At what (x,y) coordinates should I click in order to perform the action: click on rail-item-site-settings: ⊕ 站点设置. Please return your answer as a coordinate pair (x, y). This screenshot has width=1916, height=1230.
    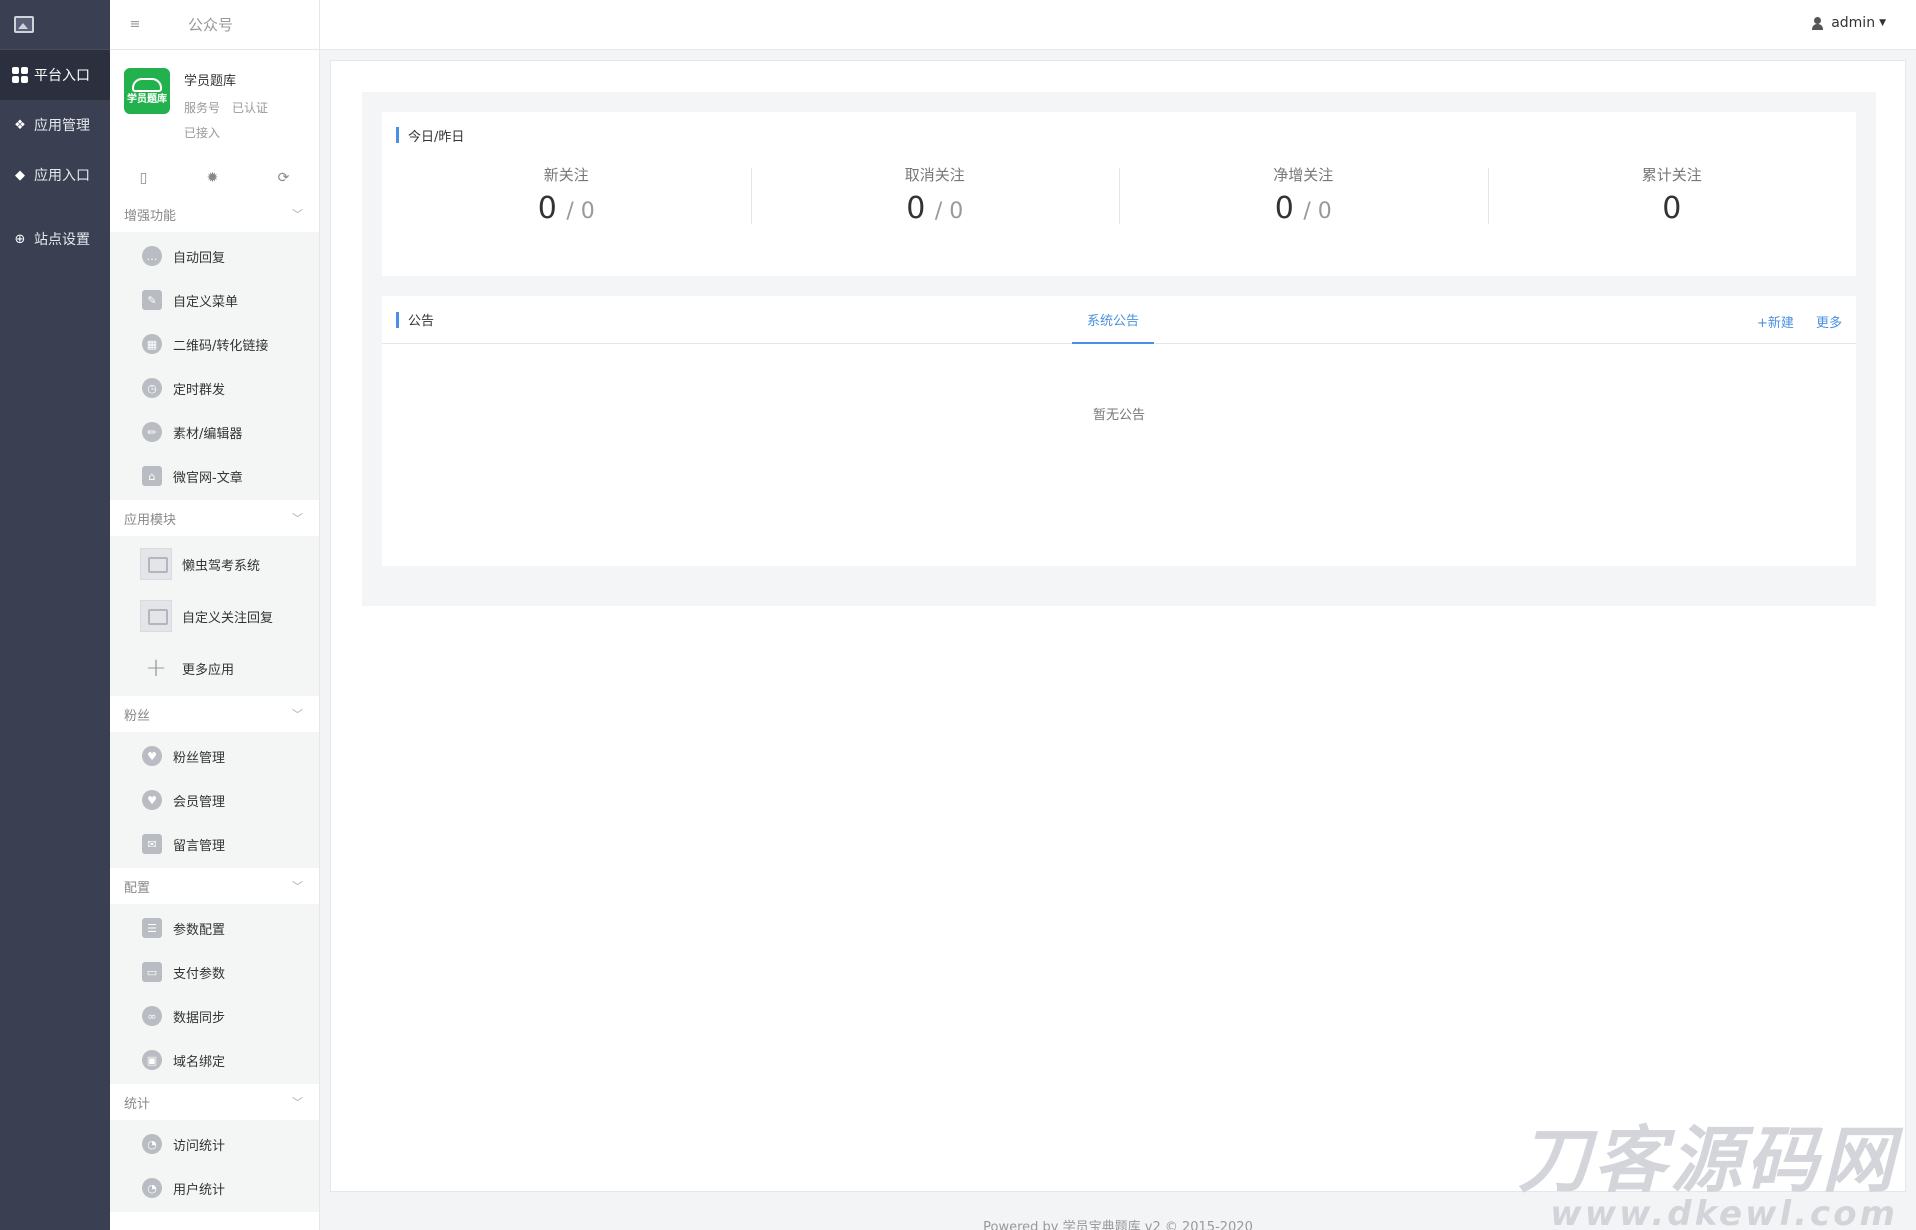
    Looking at the image, I should click on (55, 239).